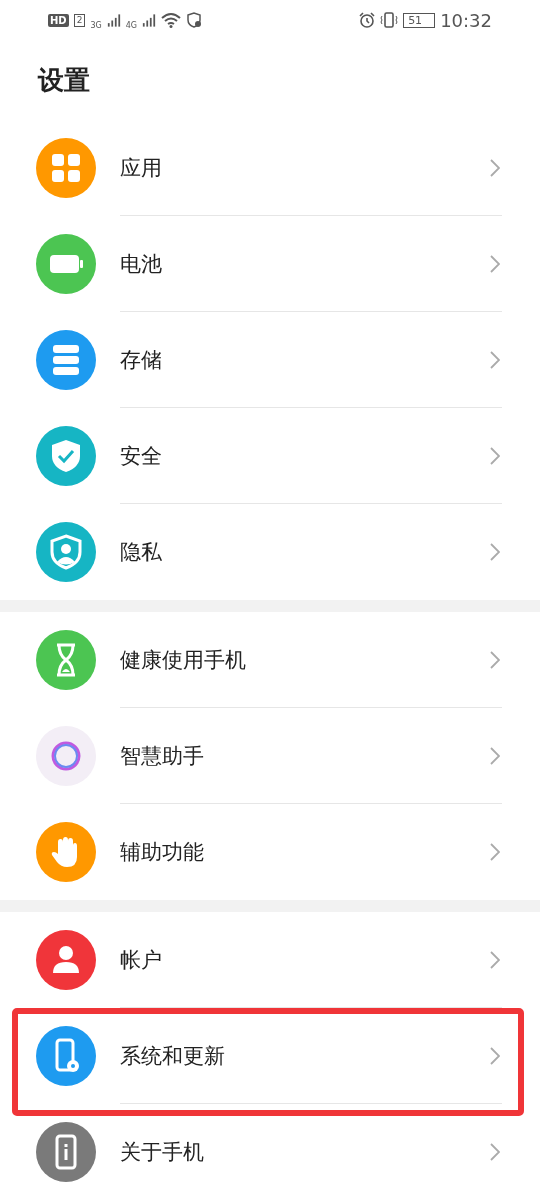 This screenshot has width=540, height=1200. Describe the element at coordinates (131, 25) in the screenshot. I see `network-type: 4G` at that location.